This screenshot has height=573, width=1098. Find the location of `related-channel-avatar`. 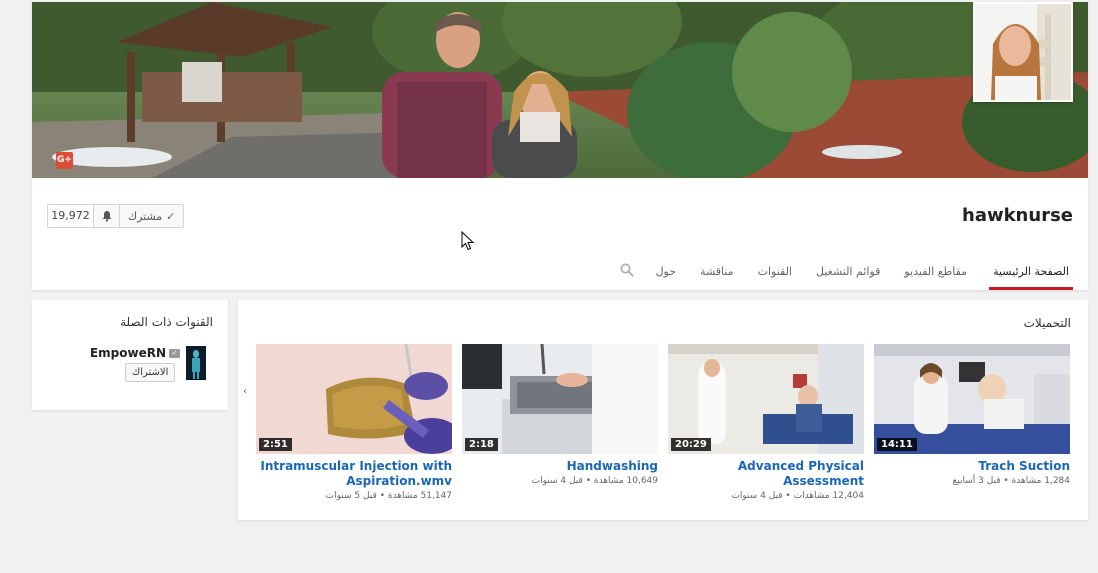

related-channel-avatar is located at coordinates (196, 363).